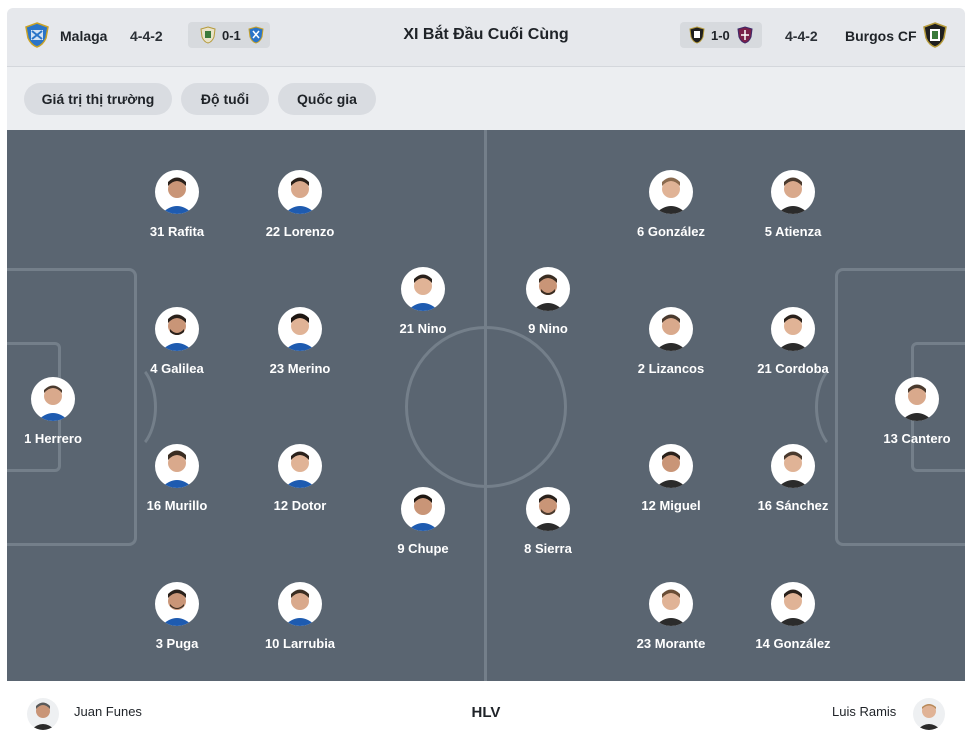 The image size is (972, 742). I want to click on player-label: 21 Nino, so click(423, 328).